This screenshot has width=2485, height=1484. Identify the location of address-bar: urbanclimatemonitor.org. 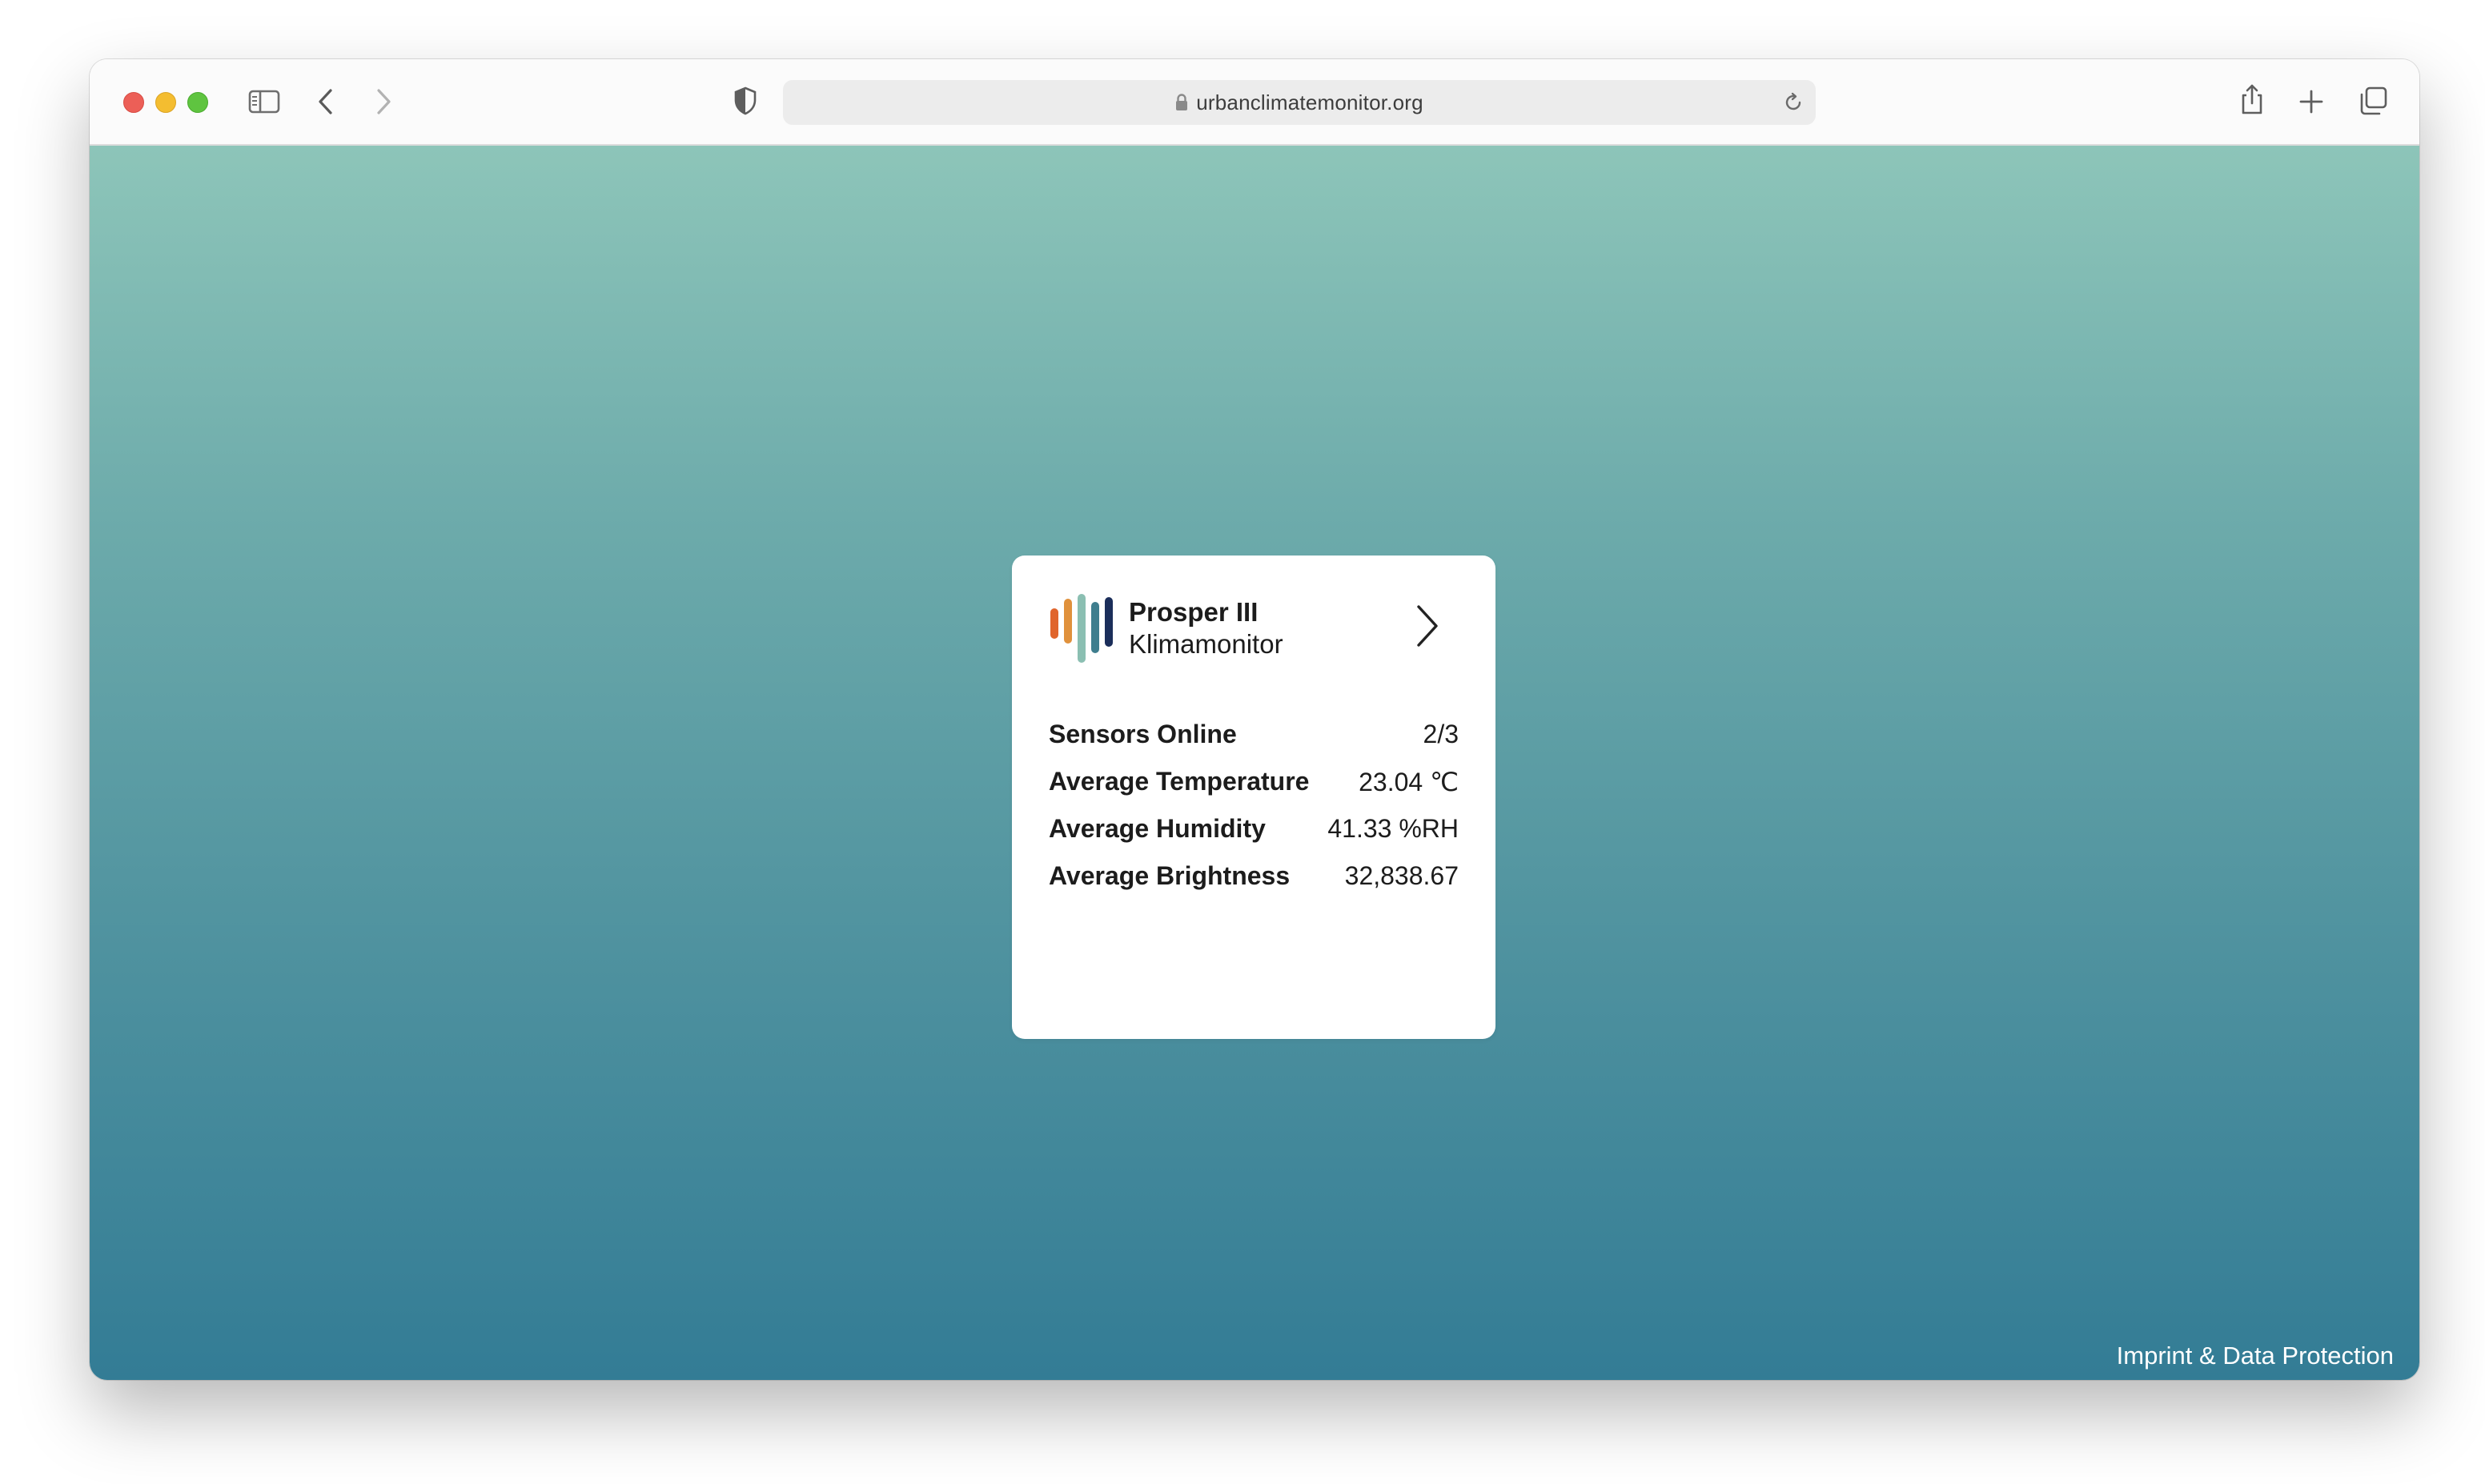
(1299, 102).